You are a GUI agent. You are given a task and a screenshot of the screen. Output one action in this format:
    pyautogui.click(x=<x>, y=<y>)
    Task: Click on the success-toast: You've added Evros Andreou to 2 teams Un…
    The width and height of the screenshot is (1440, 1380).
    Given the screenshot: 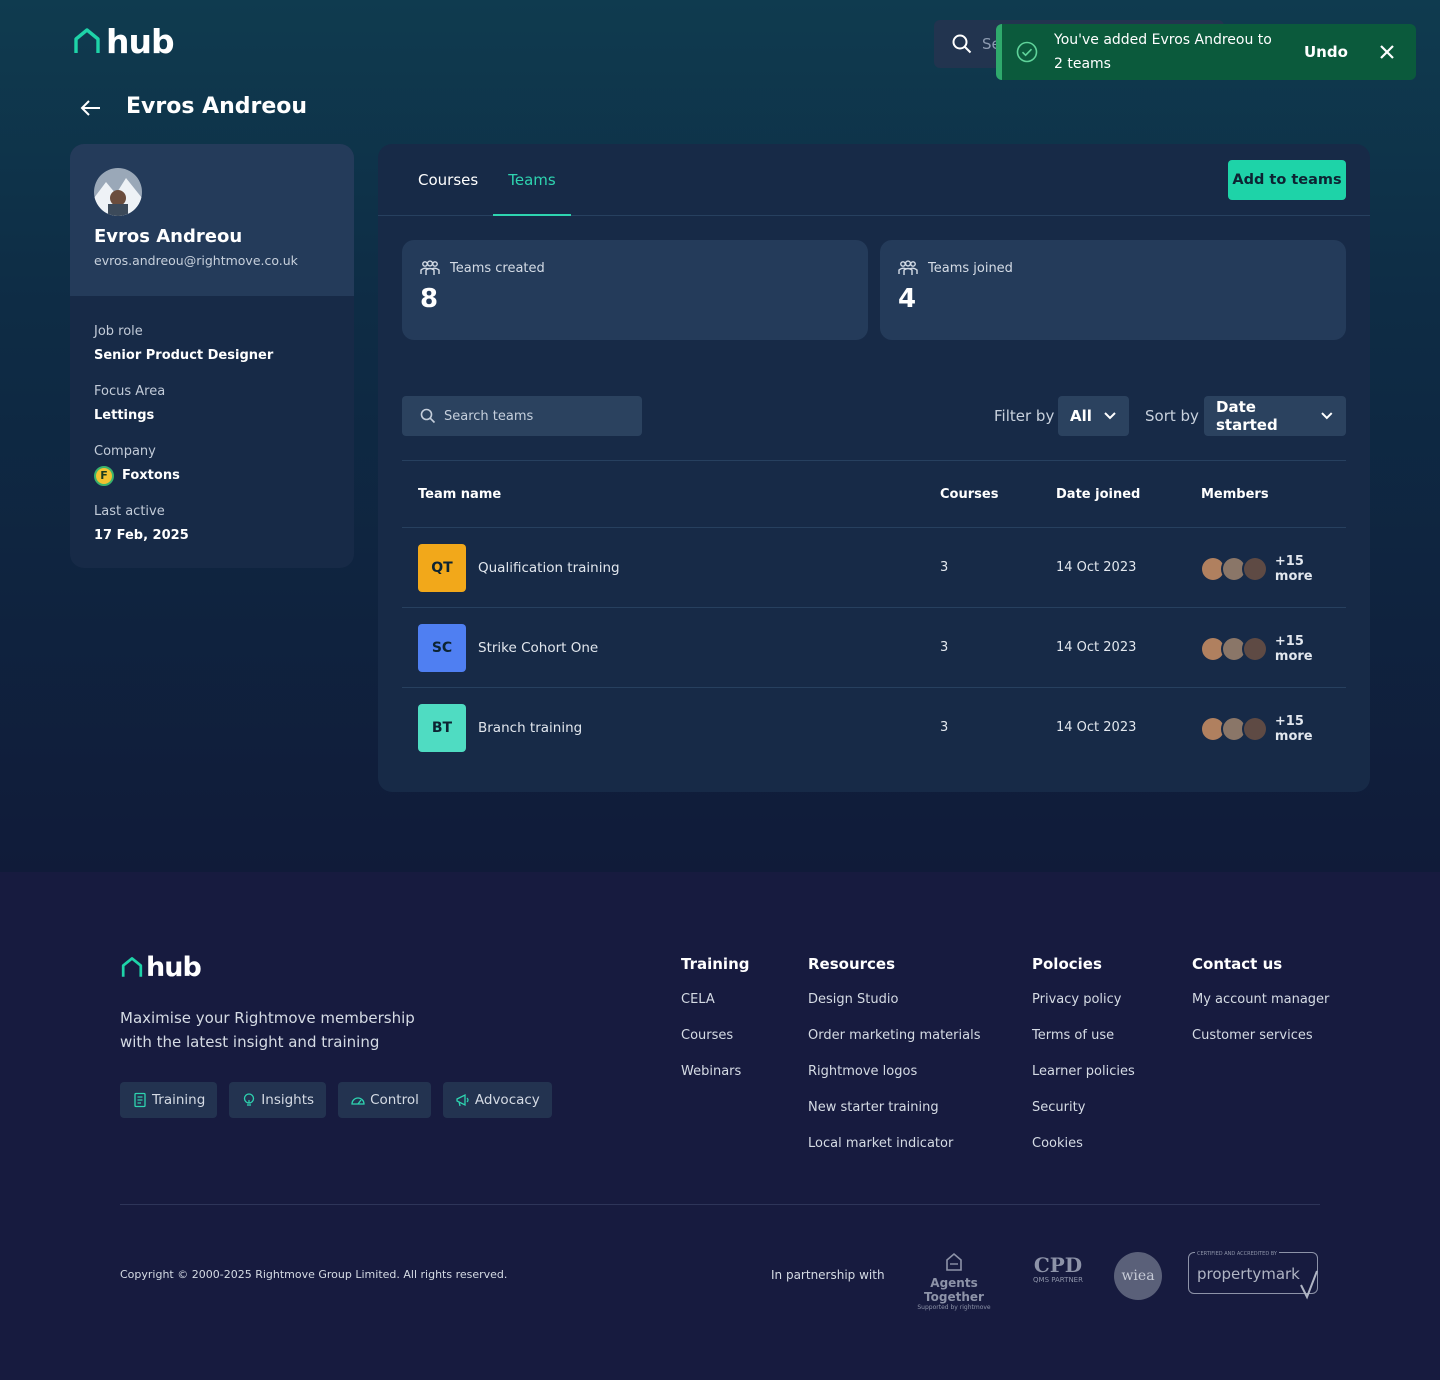 What is the action you would take?
    pyautogui.click(x=1206, y=52)
    